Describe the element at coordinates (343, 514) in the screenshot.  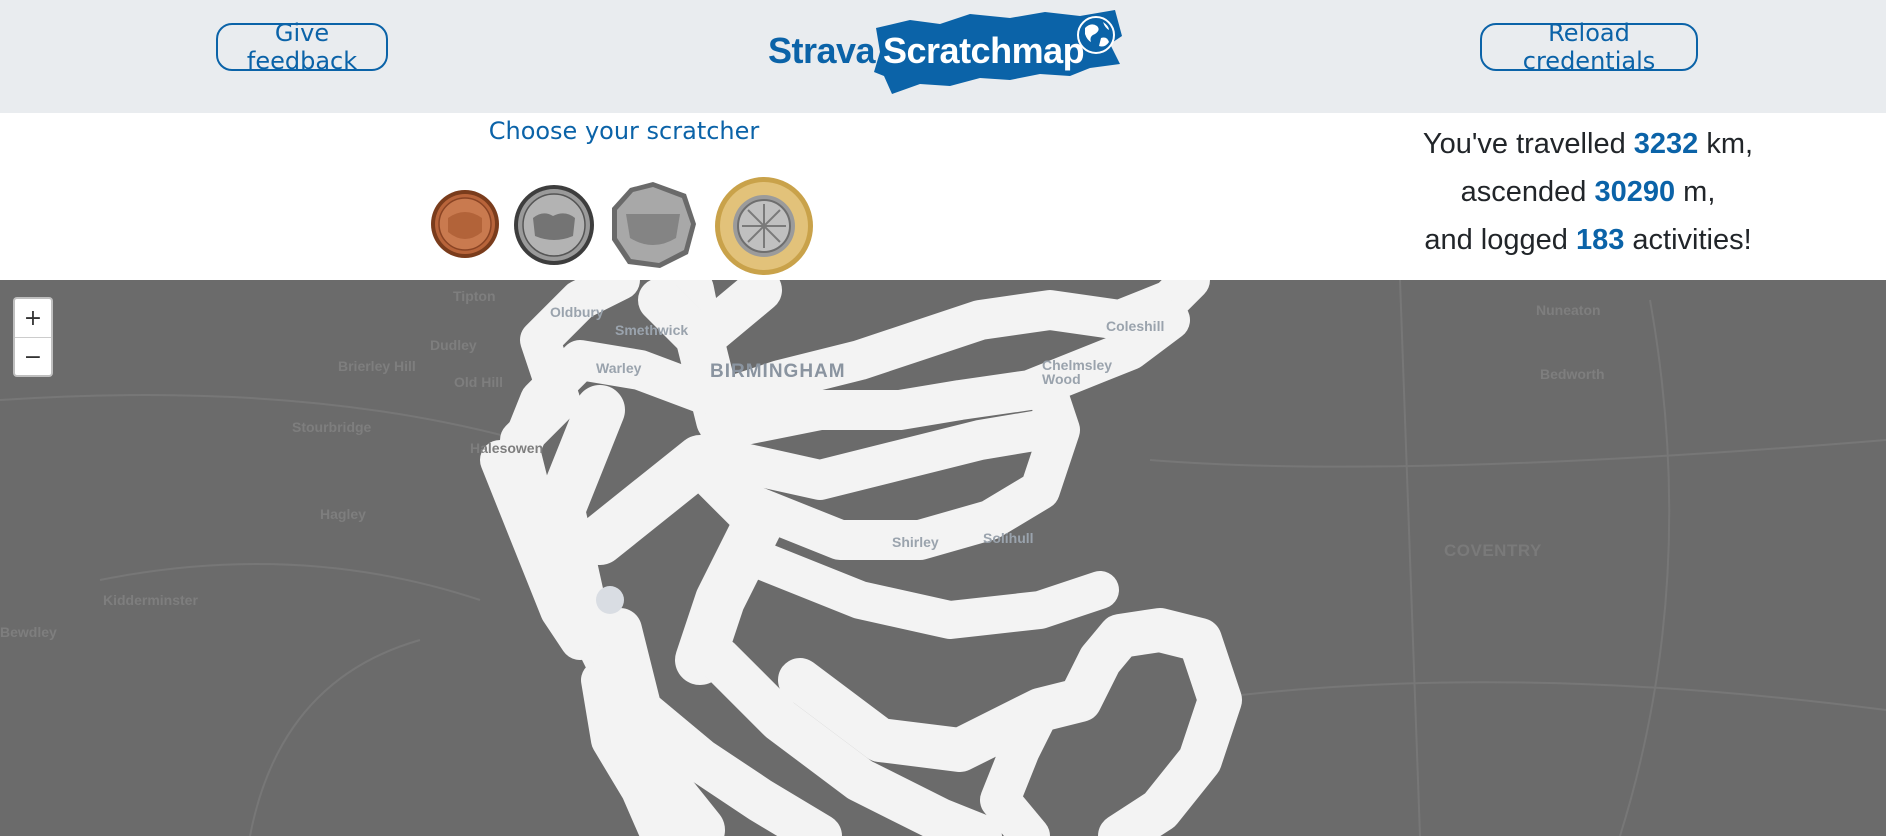
I see `map-label-hagley: Hagley` at that location.